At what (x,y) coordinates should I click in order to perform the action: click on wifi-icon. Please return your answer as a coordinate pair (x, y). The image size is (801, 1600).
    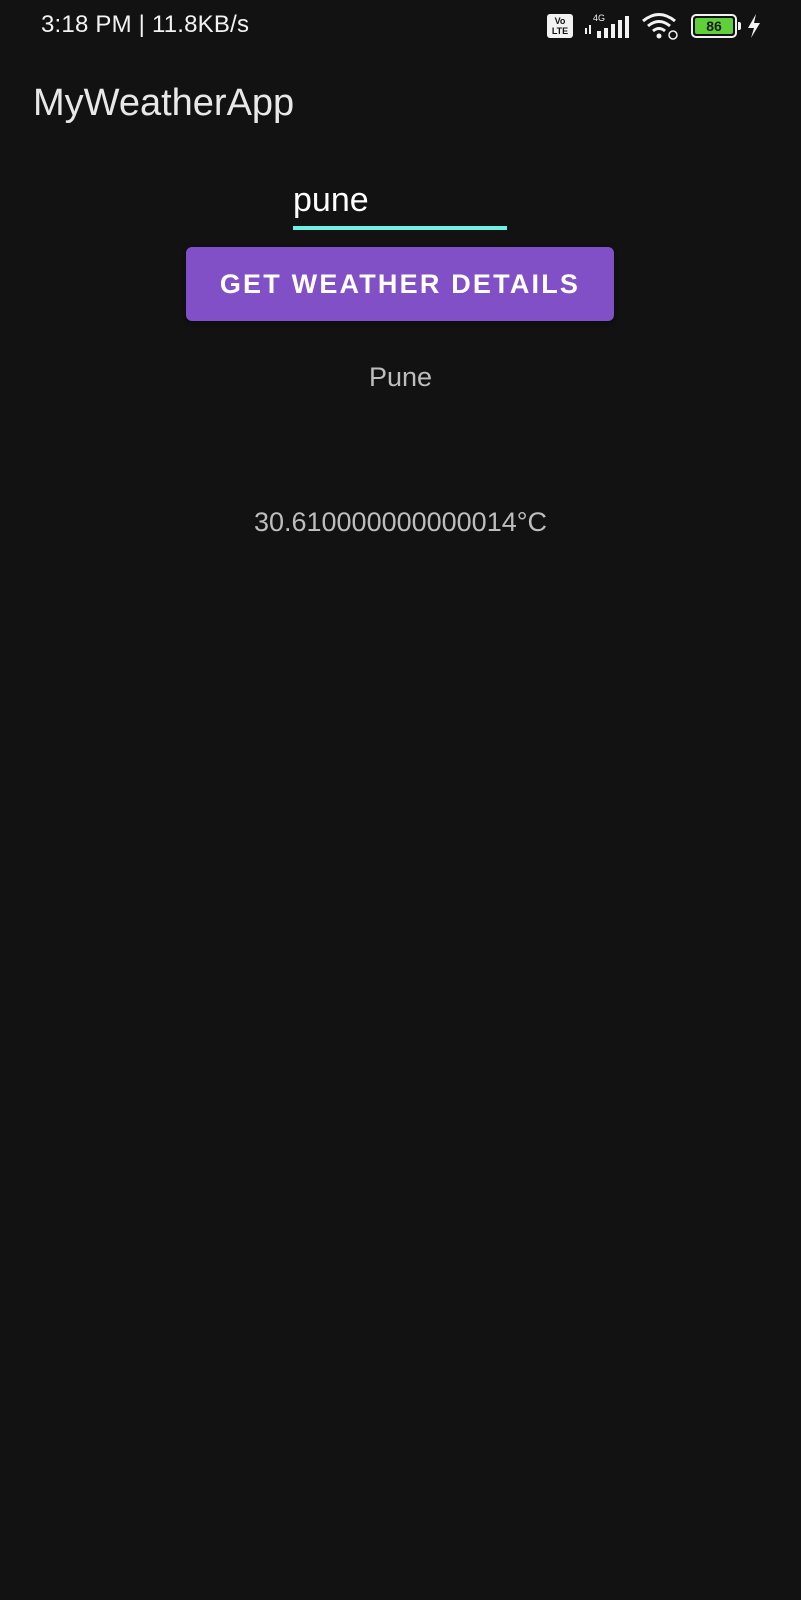
    Looking at the image, I should click on (660, 26).